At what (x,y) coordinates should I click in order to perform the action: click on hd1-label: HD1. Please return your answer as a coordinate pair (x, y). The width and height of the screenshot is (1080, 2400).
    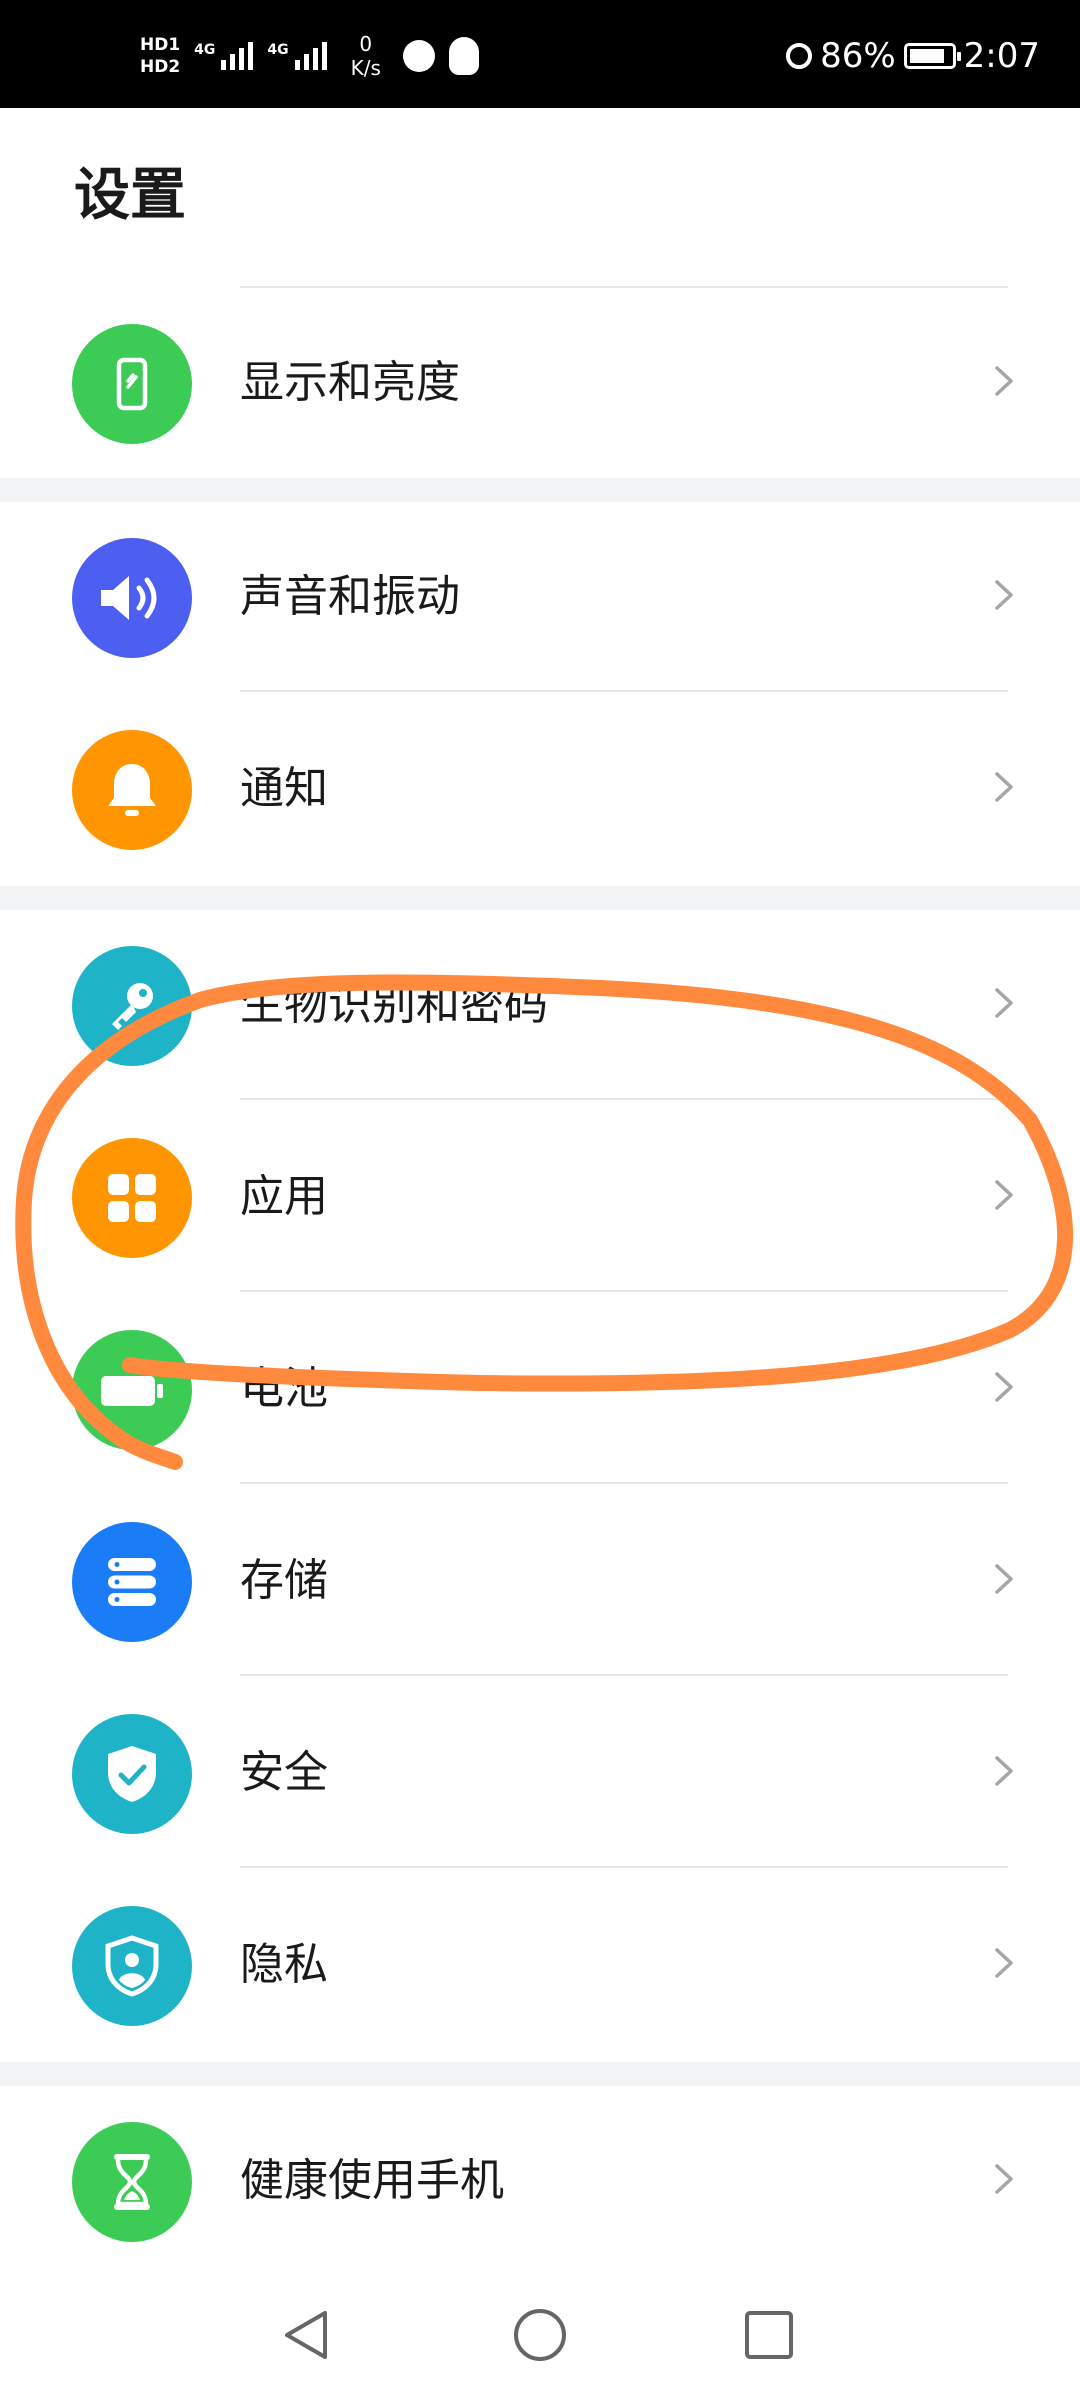
    Looking at the image, I should click on (160, 45).